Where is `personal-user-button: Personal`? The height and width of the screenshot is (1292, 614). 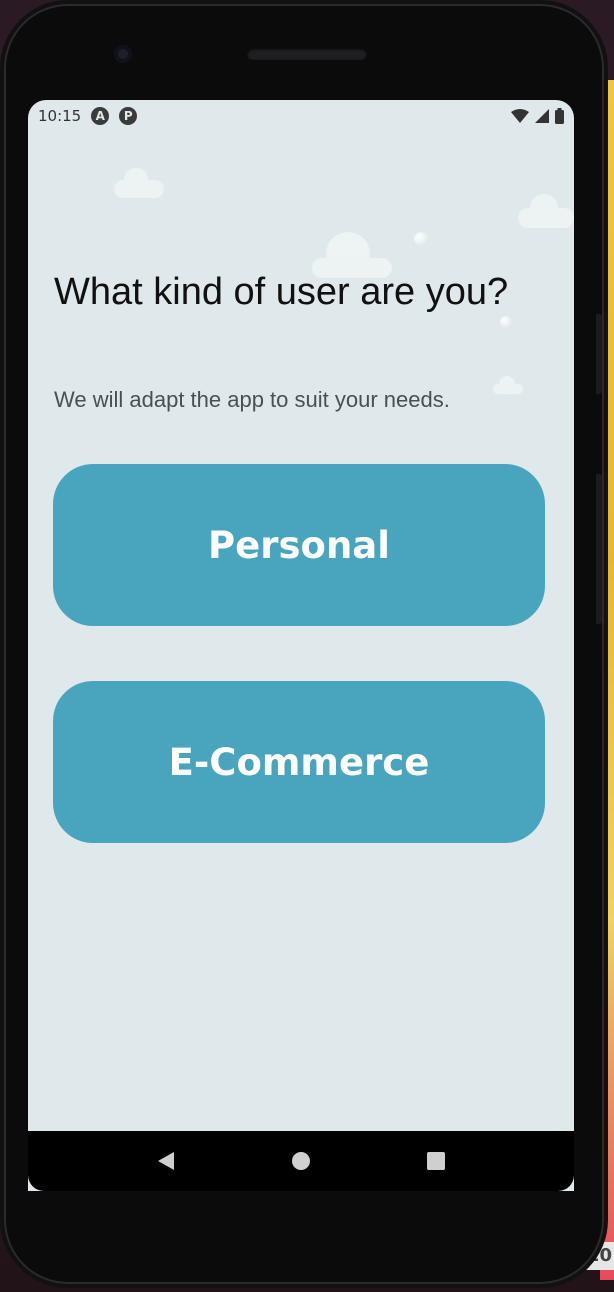 personal-user-button: Personal is located at coordinates (299, 545).